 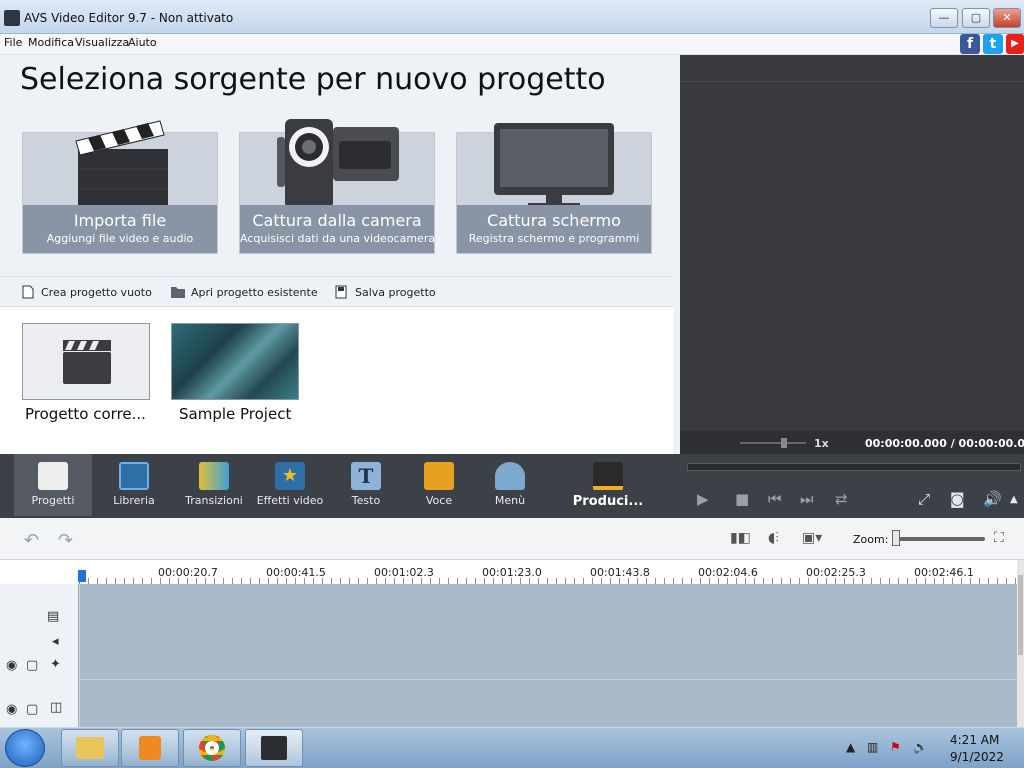 I want to click on speed-label: 1x, so click(x=821, y=443).